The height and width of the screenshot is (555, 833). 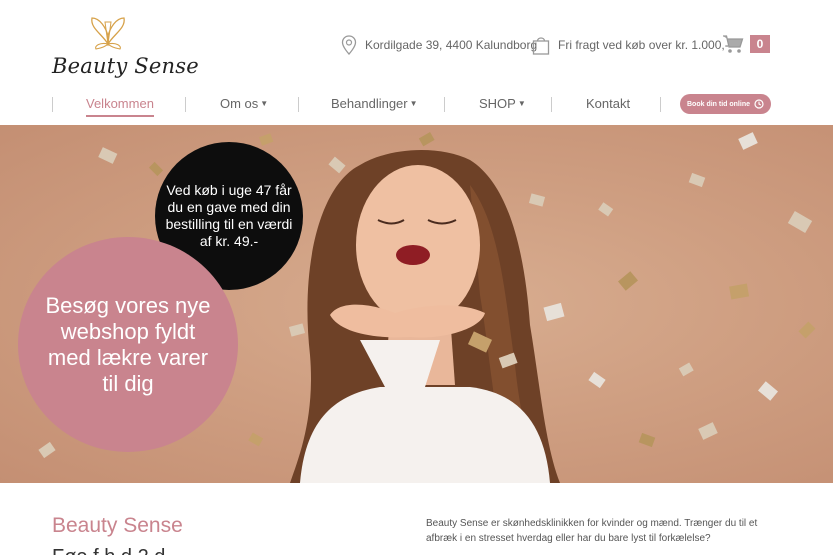 I want to click on nav-item-kontakt: Kontakt, so click(x=608, y=103).